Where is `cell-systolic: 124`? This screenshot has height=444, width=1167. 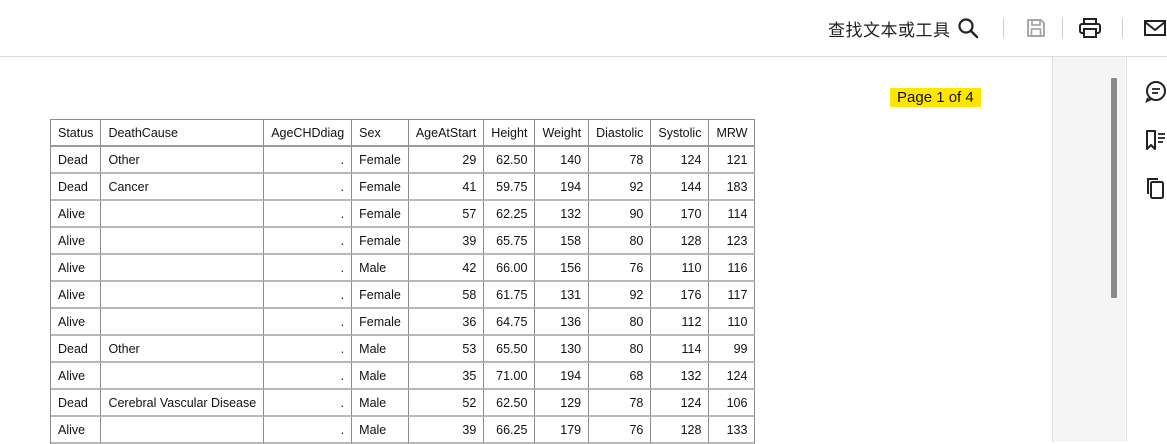
cell-systolic: 124 is located at coordinates (680, 403).